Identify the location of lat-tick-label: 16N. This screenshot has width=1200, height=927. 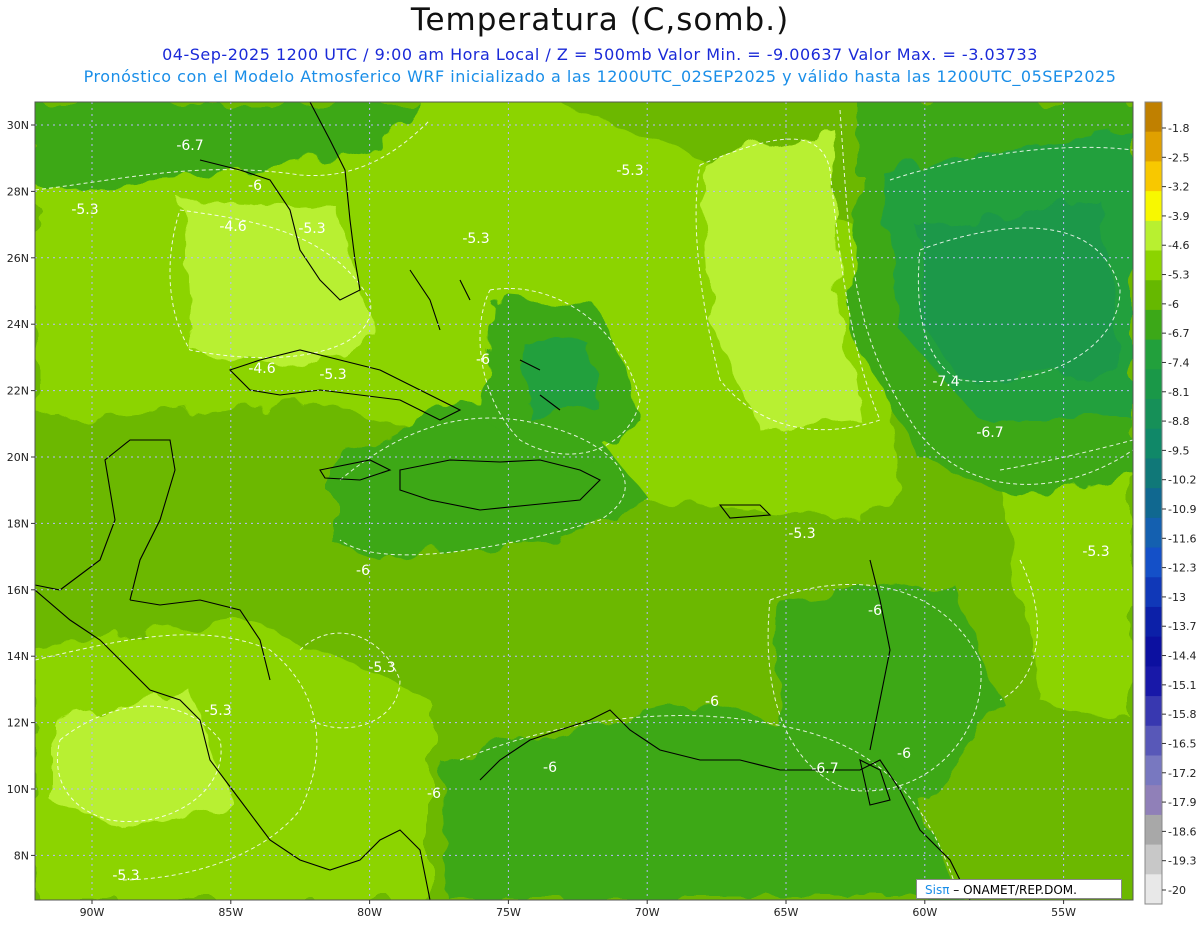
(18, 590).